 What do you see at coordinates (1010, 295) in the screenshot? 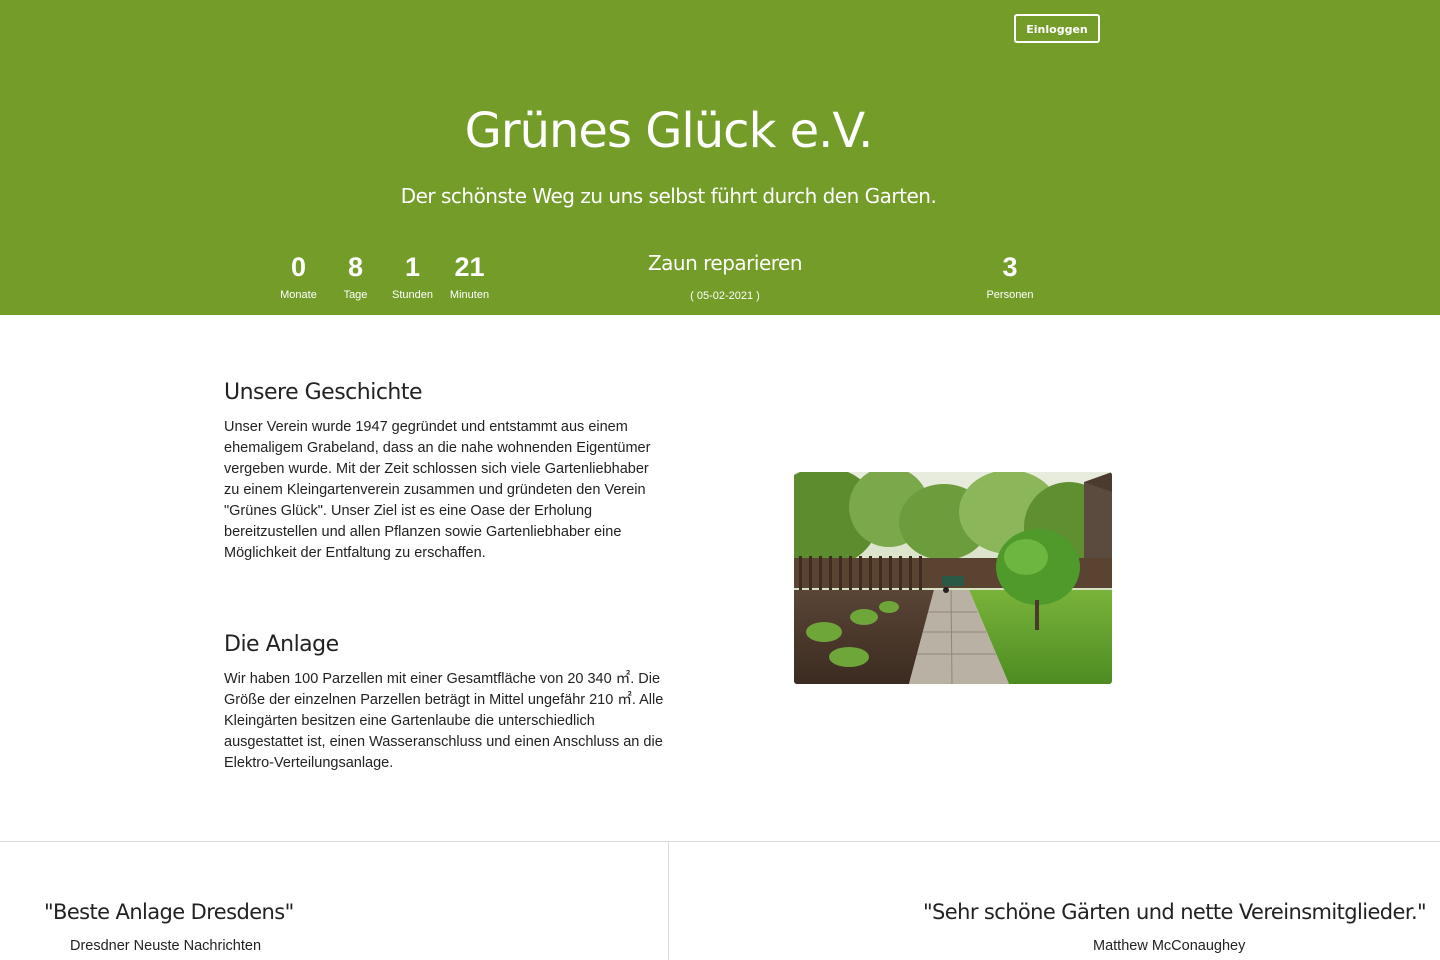
I see `participants-label: Personen` at bounding box center [1010, 295].